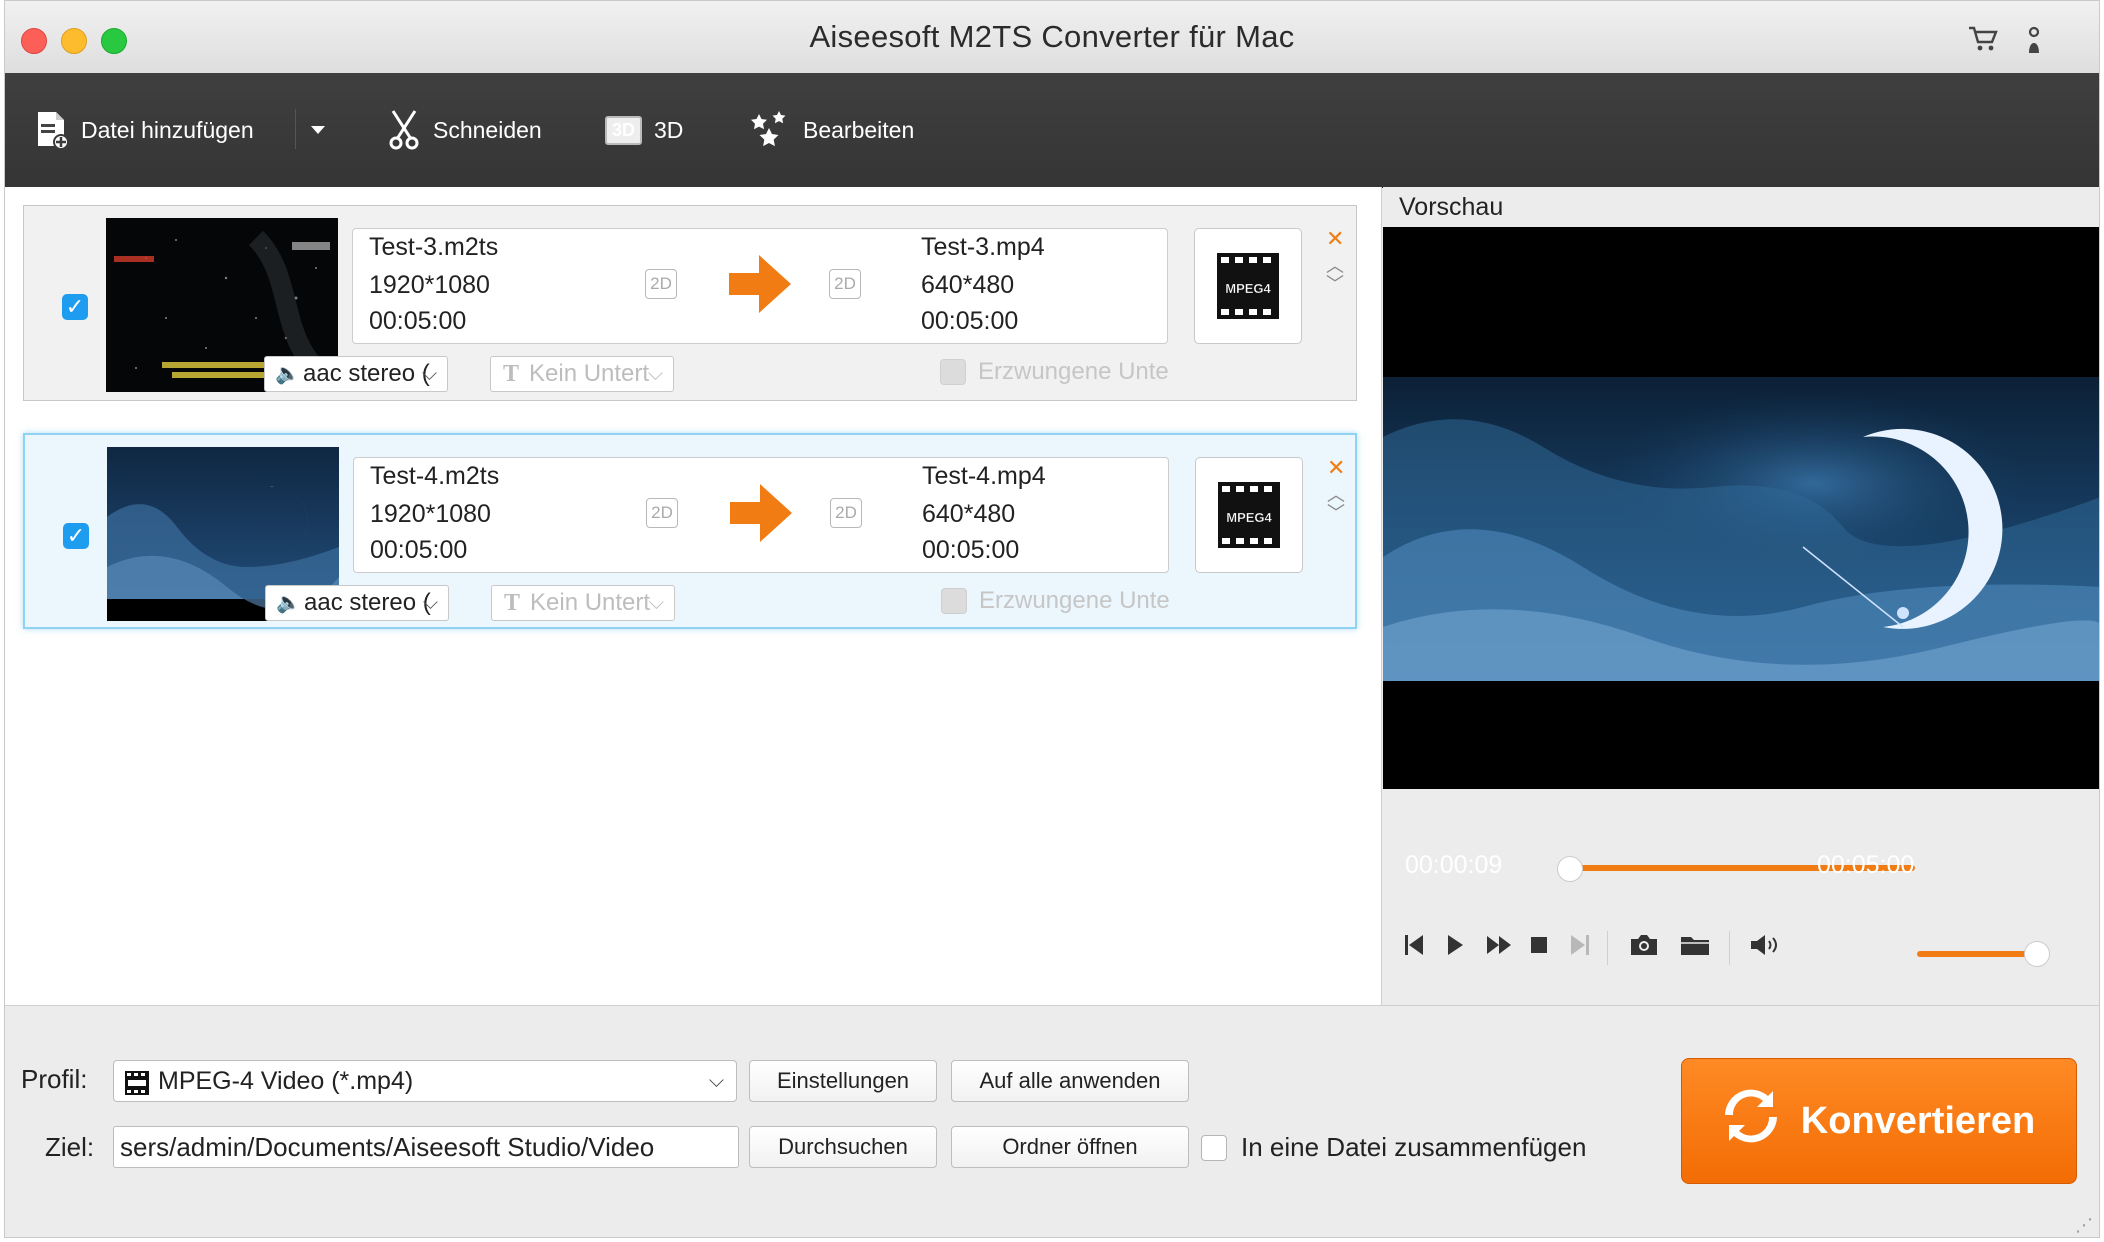 The width and height of the screenshot is (2104, 1242). What do you see at coordinates (1455, 948) in the screenshot?
I see `play-icon` at bounding box center [1455, 948].